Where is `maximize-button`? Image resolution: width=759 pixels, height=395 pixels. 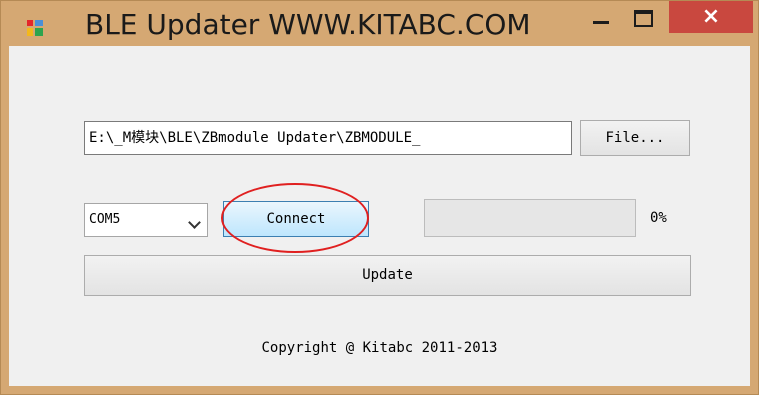
maximize-button is located at coordinates (645, 19).